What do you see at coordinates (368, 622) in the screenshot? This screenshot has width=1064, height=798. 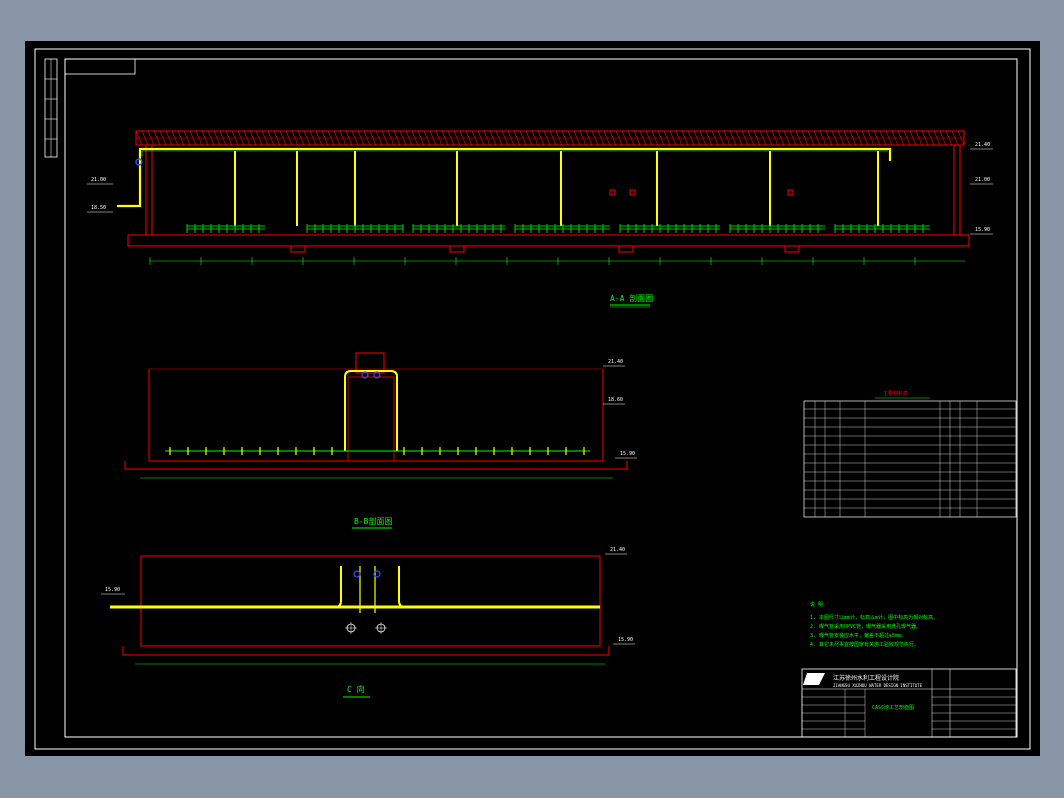 I see `view-c: 21.40 15.90 15.90 C 向` at bounding box center [368, 622].